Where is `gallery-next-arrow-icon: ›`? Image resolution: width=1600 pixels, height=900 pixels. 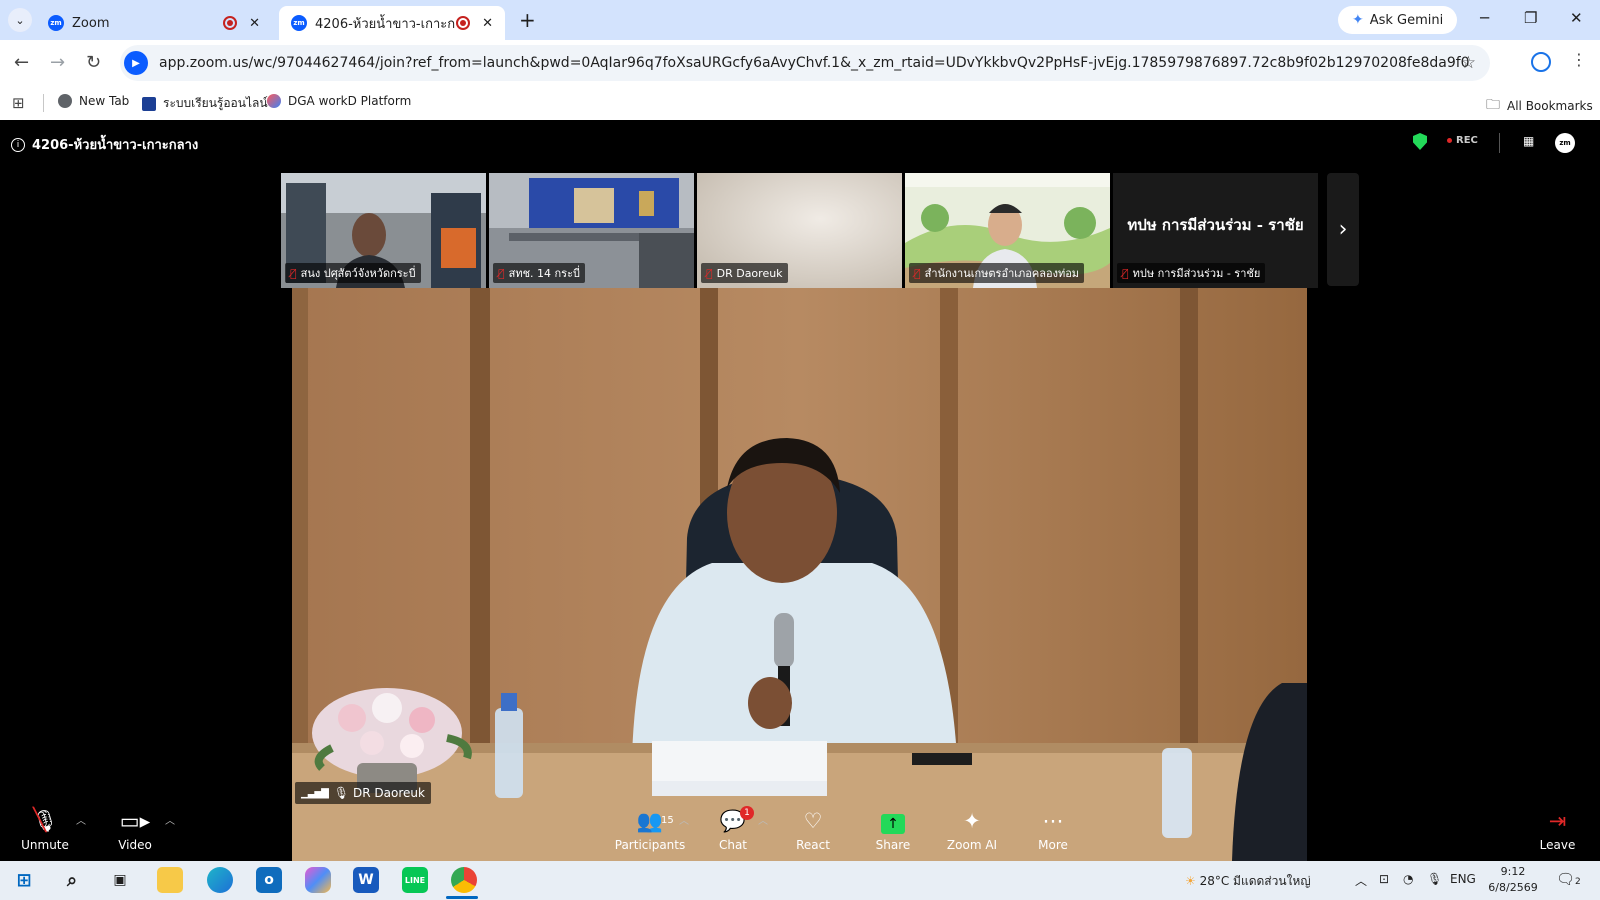 gallery-next-arrow-icon: › is located at coordinates (1343, 229).